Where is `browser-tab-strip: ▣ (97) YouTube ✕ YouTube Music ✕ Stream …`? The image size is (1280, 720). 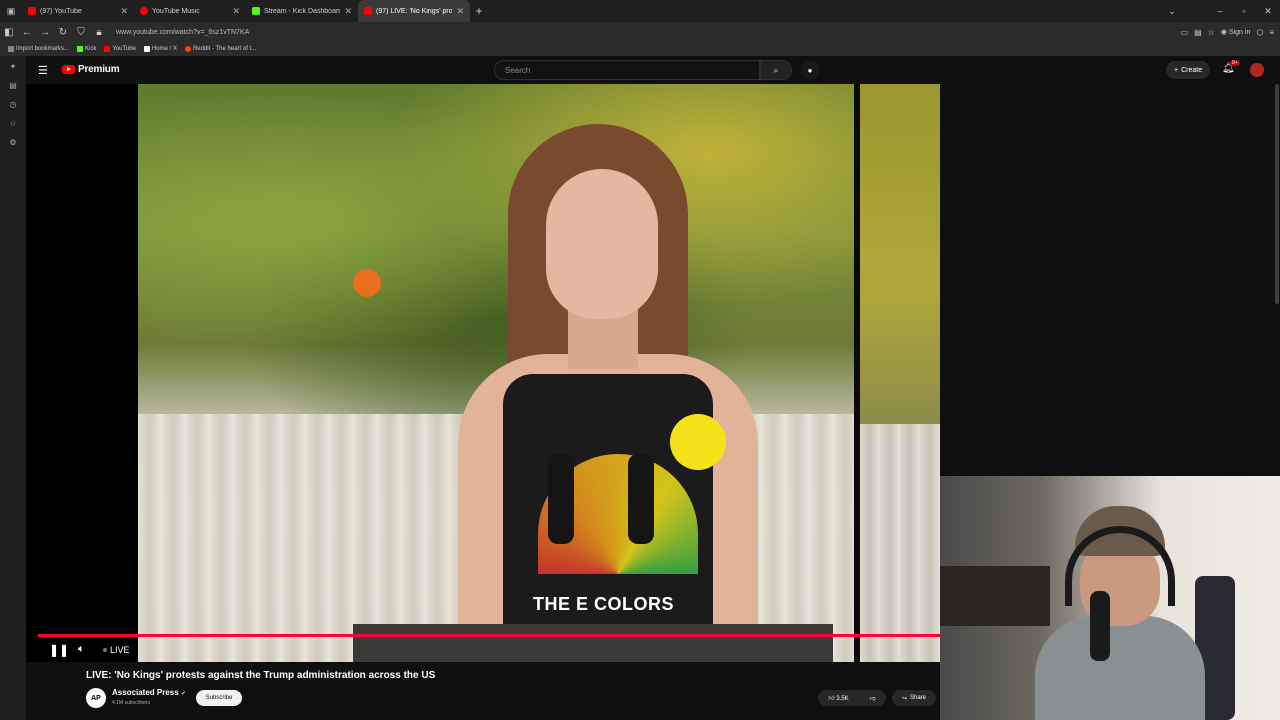 browser-tab-strip: ▣ (97) YouTube ✕ YouTube Music ✕ Stream … is located at coordinates (640, 11).